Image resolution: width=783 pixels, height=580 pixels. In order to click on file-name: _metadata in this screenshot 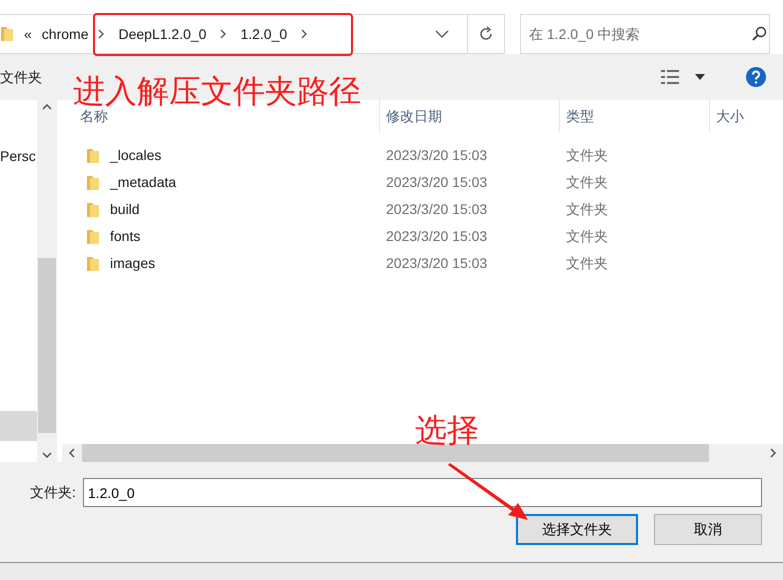, I will do `click(143, 182)`.